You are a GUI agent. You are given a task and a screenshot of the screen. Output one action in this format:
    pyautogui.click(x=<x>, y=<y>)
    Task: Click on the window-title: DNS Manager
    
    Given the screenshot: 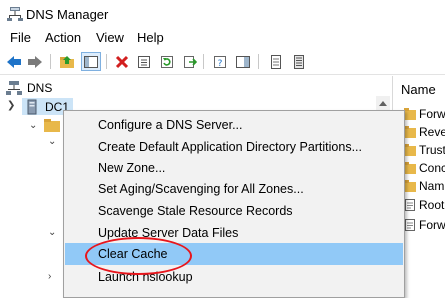 What is the action you would take?
    pyautogui.click(x=67, y=14)
    